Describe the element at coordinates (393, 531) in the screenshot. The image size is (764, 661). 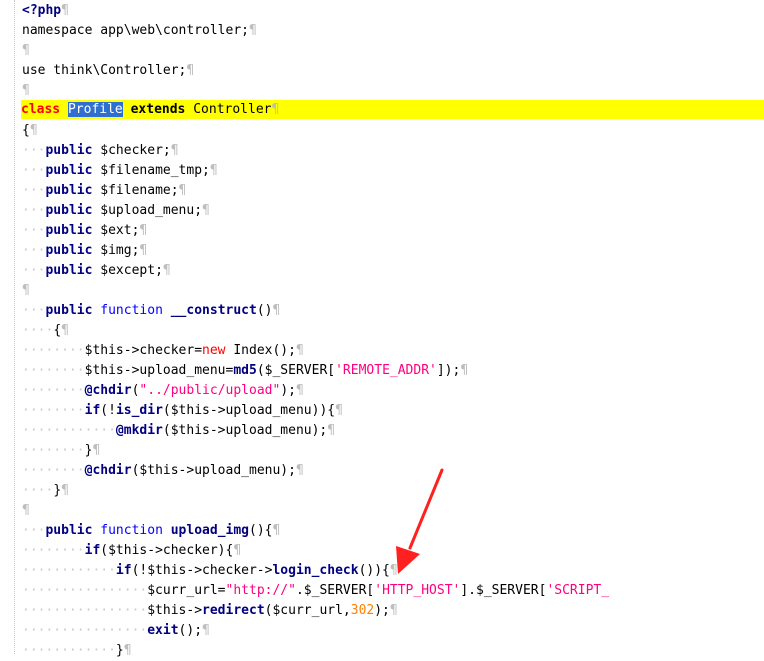
I see `code-line: ···public function upload_img(){¶` at that location.